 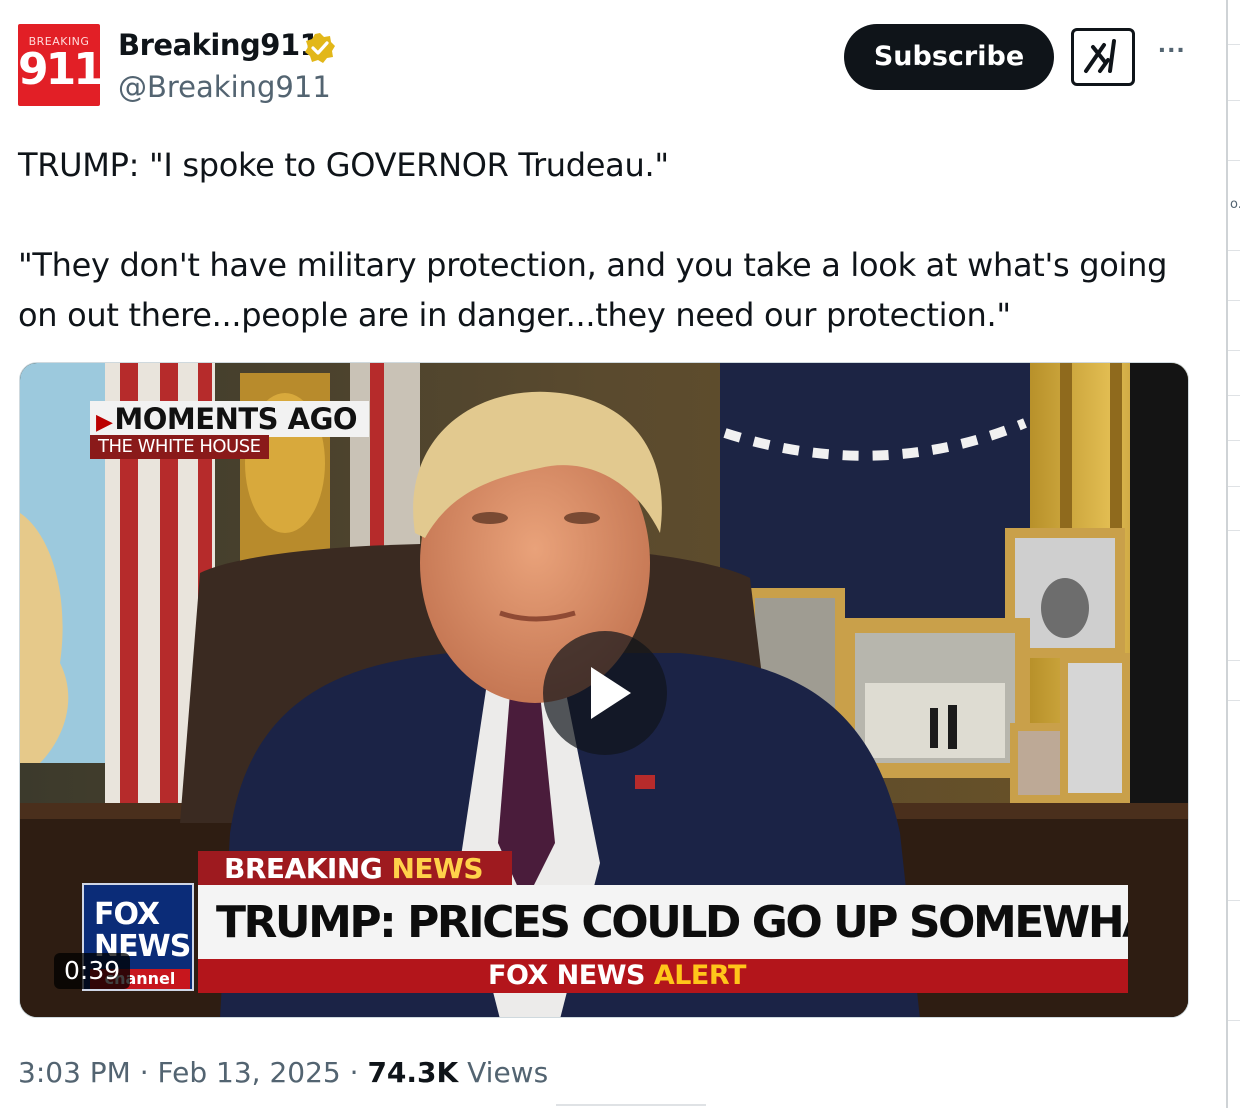 What do you see at coordinates (127, 914) in the screenshot?
I see `fox-logo-line-1: FOX` at bounding box center [127, 914].